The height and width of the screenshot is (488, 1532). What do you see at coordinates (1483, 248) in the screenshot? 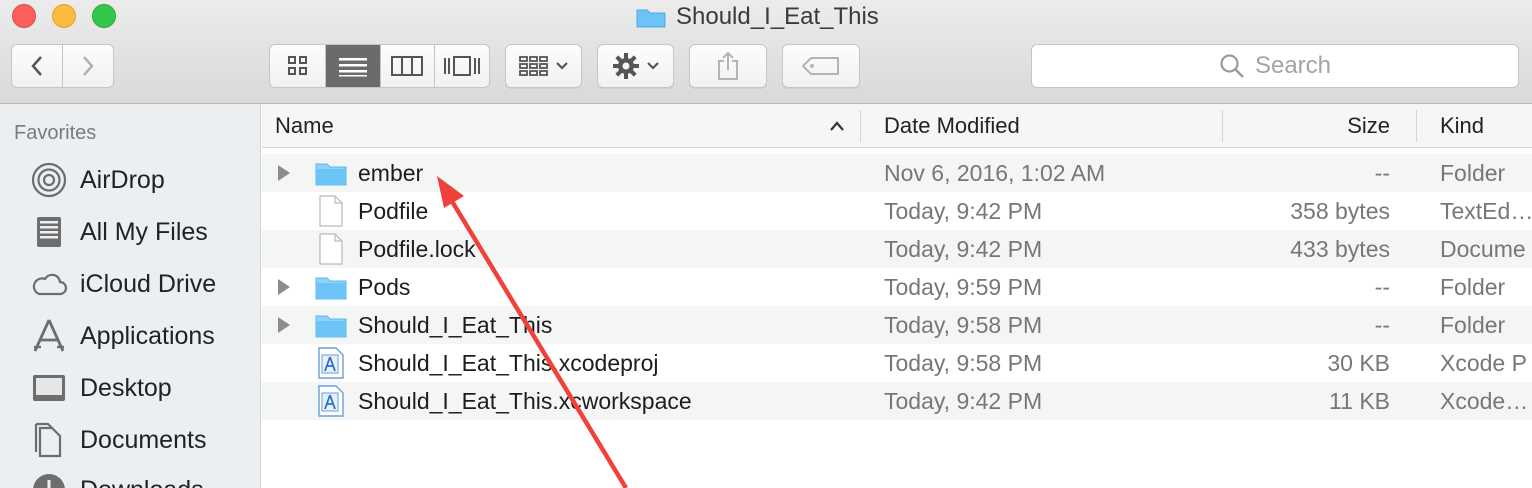
I see `file-kind: Docume` at bounding box center [1483, 248].